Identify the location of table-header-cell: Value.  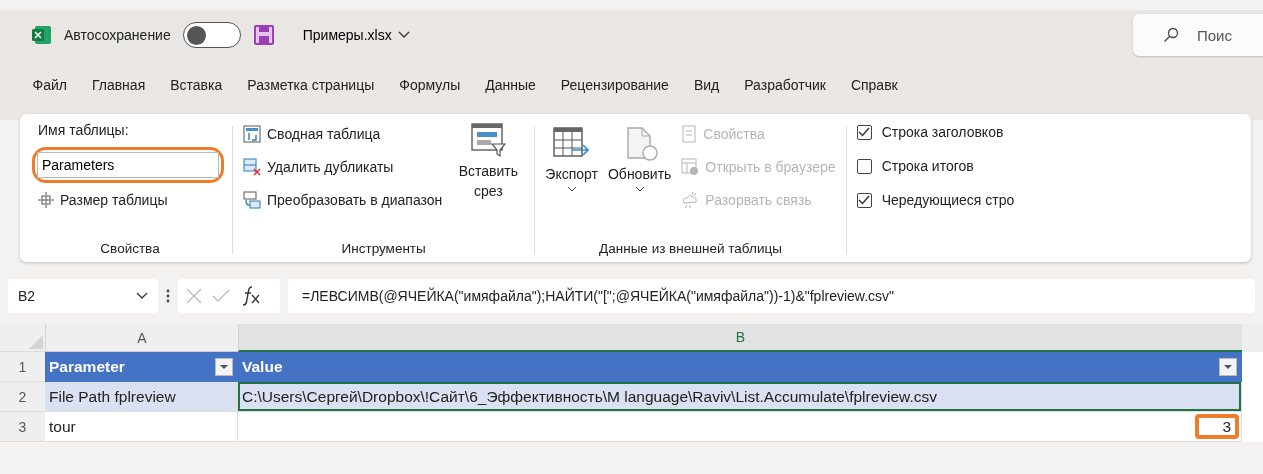
(740, 367).